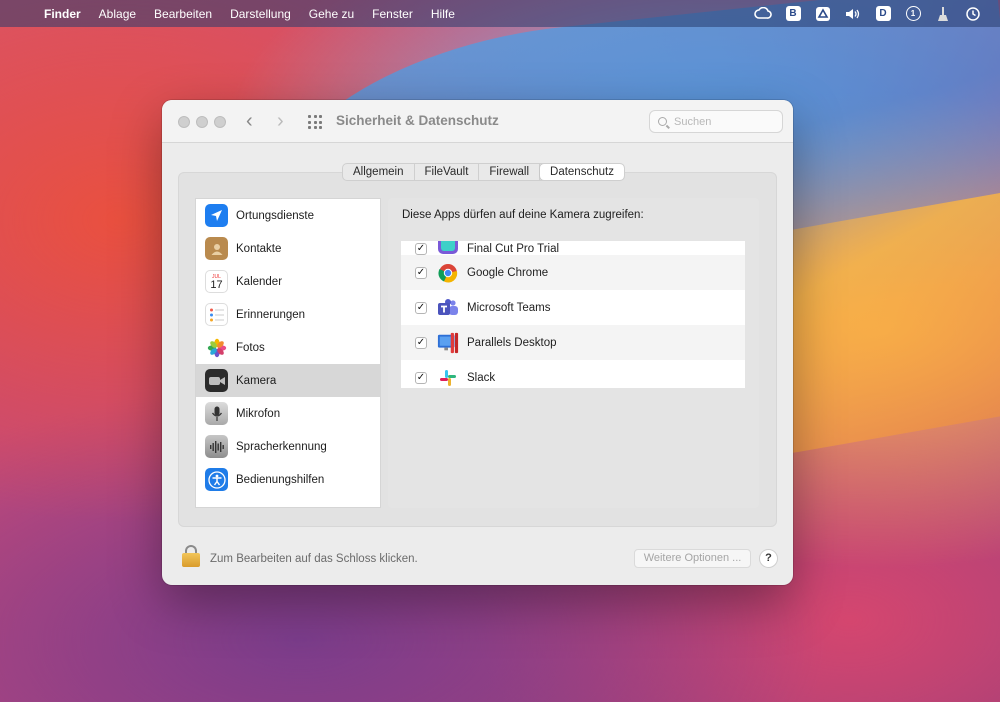 The height and width of the screenshot is (702, 1000). I want to click on cleaning-icon, so click(943, 13).